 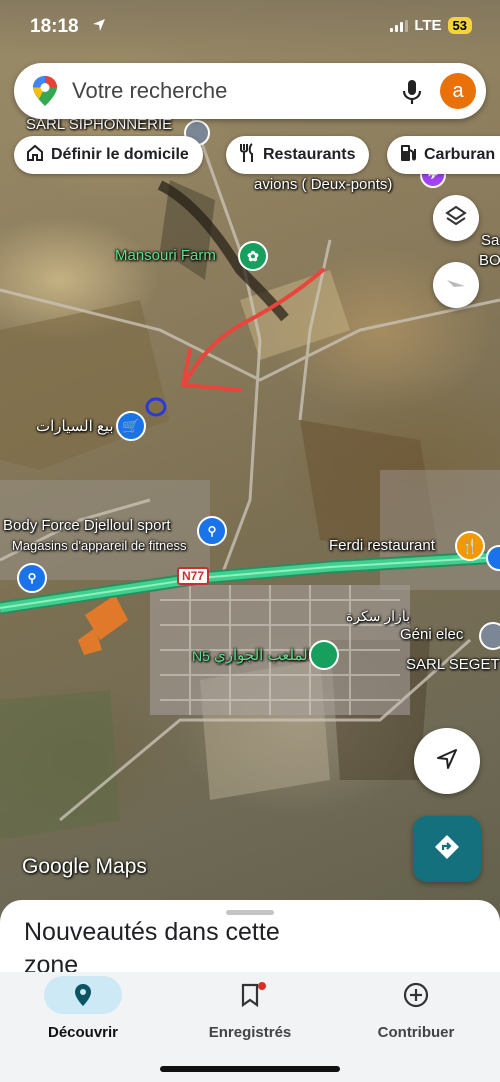 I want to click on label-fitness-store: Magasins d'appareil de fitness, so click(x=99, y=545).